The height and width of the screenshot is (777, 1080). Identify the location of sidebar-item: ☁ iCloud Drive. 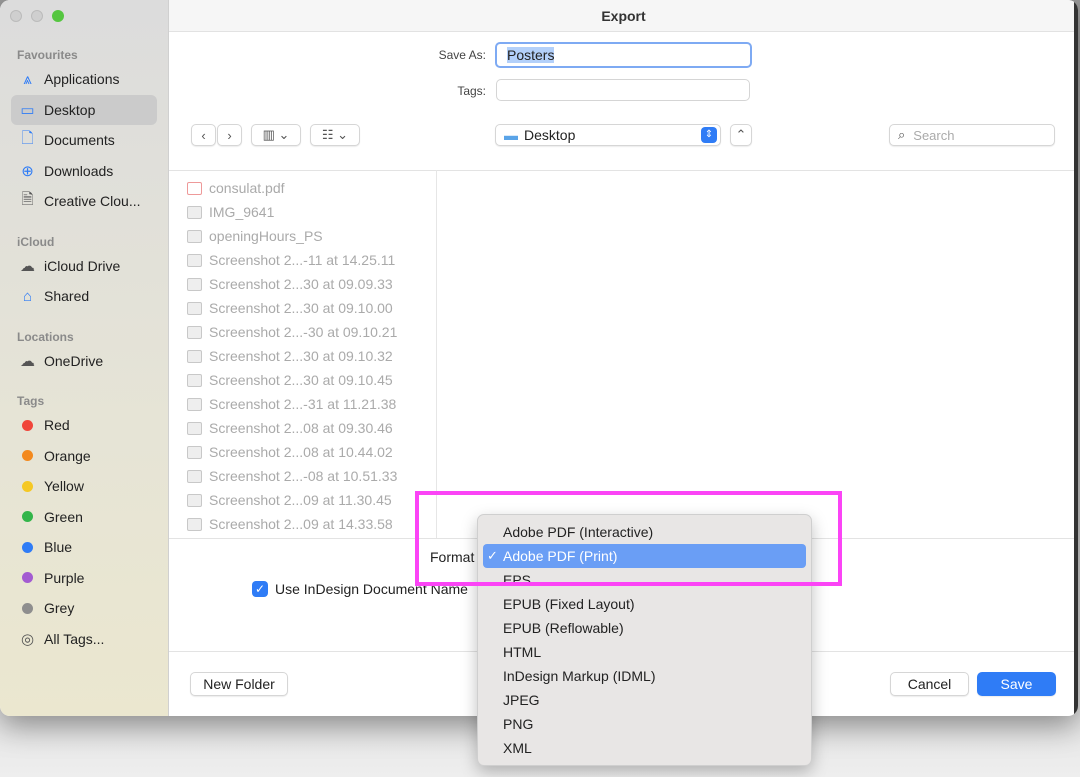
(84, 266).